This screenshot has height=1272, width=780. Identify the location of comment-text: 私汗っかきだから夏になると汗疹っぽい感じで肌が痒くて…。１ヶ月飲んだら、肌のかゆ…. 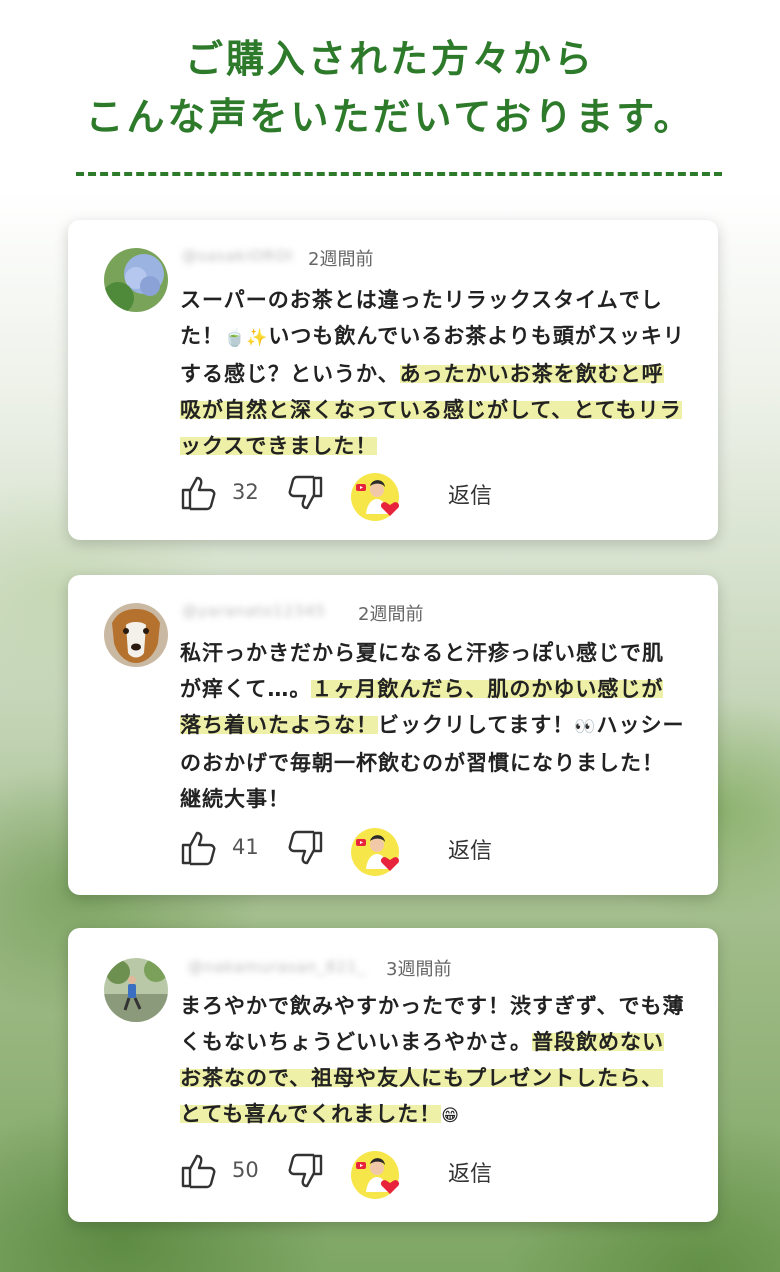
(432, 726).